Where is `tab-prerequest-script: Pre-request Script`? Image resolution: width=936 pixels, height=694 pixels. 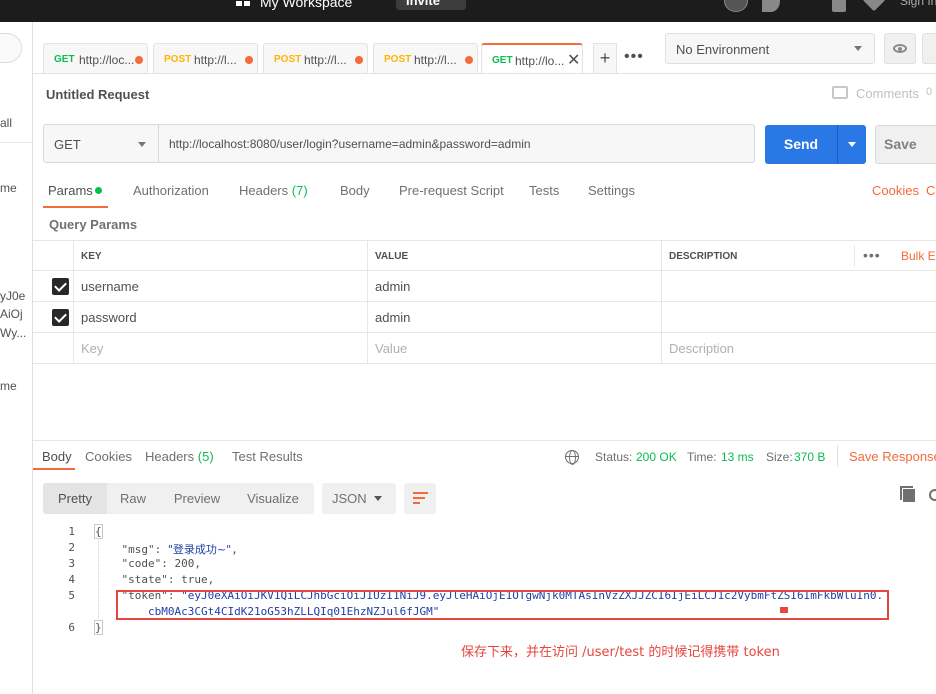 tab-prerequest-script: Pre-request Script is located at coordinates (451, 190).